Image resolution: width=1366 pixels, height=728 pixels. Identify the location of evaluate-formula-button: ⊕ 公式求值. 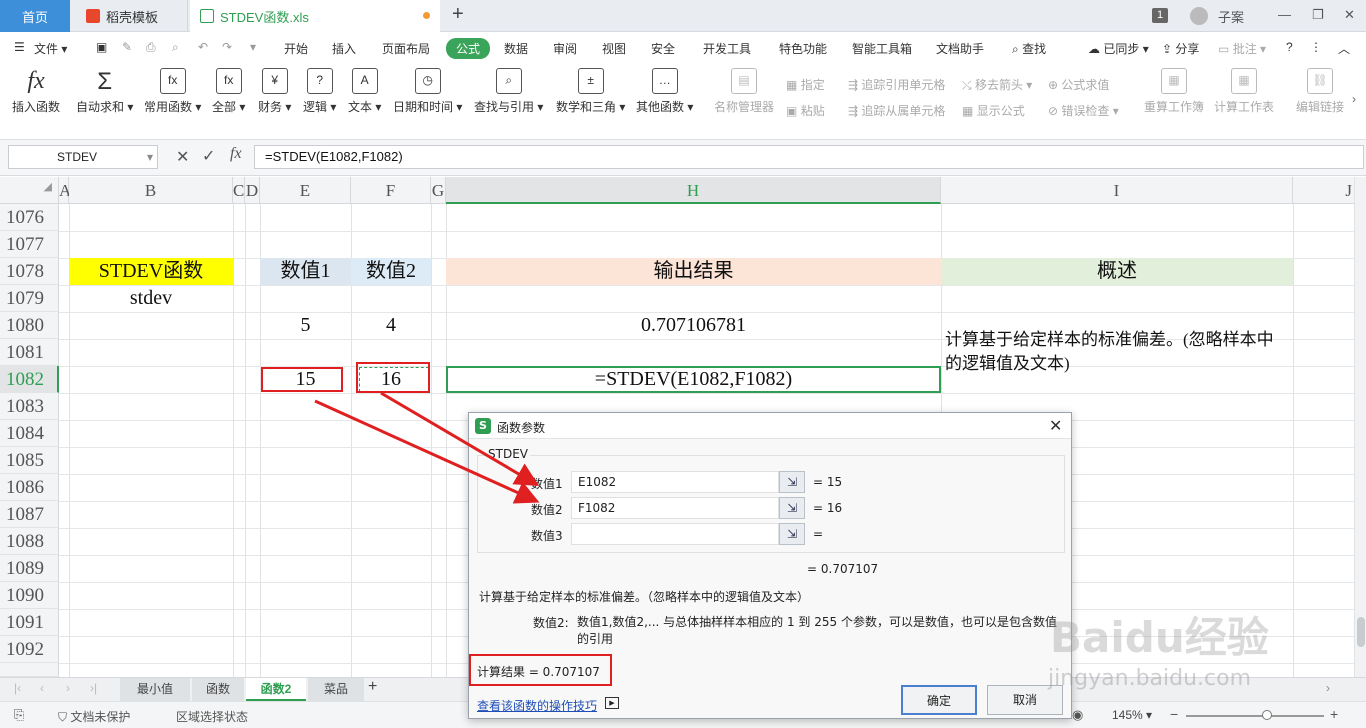
(1078, 84).